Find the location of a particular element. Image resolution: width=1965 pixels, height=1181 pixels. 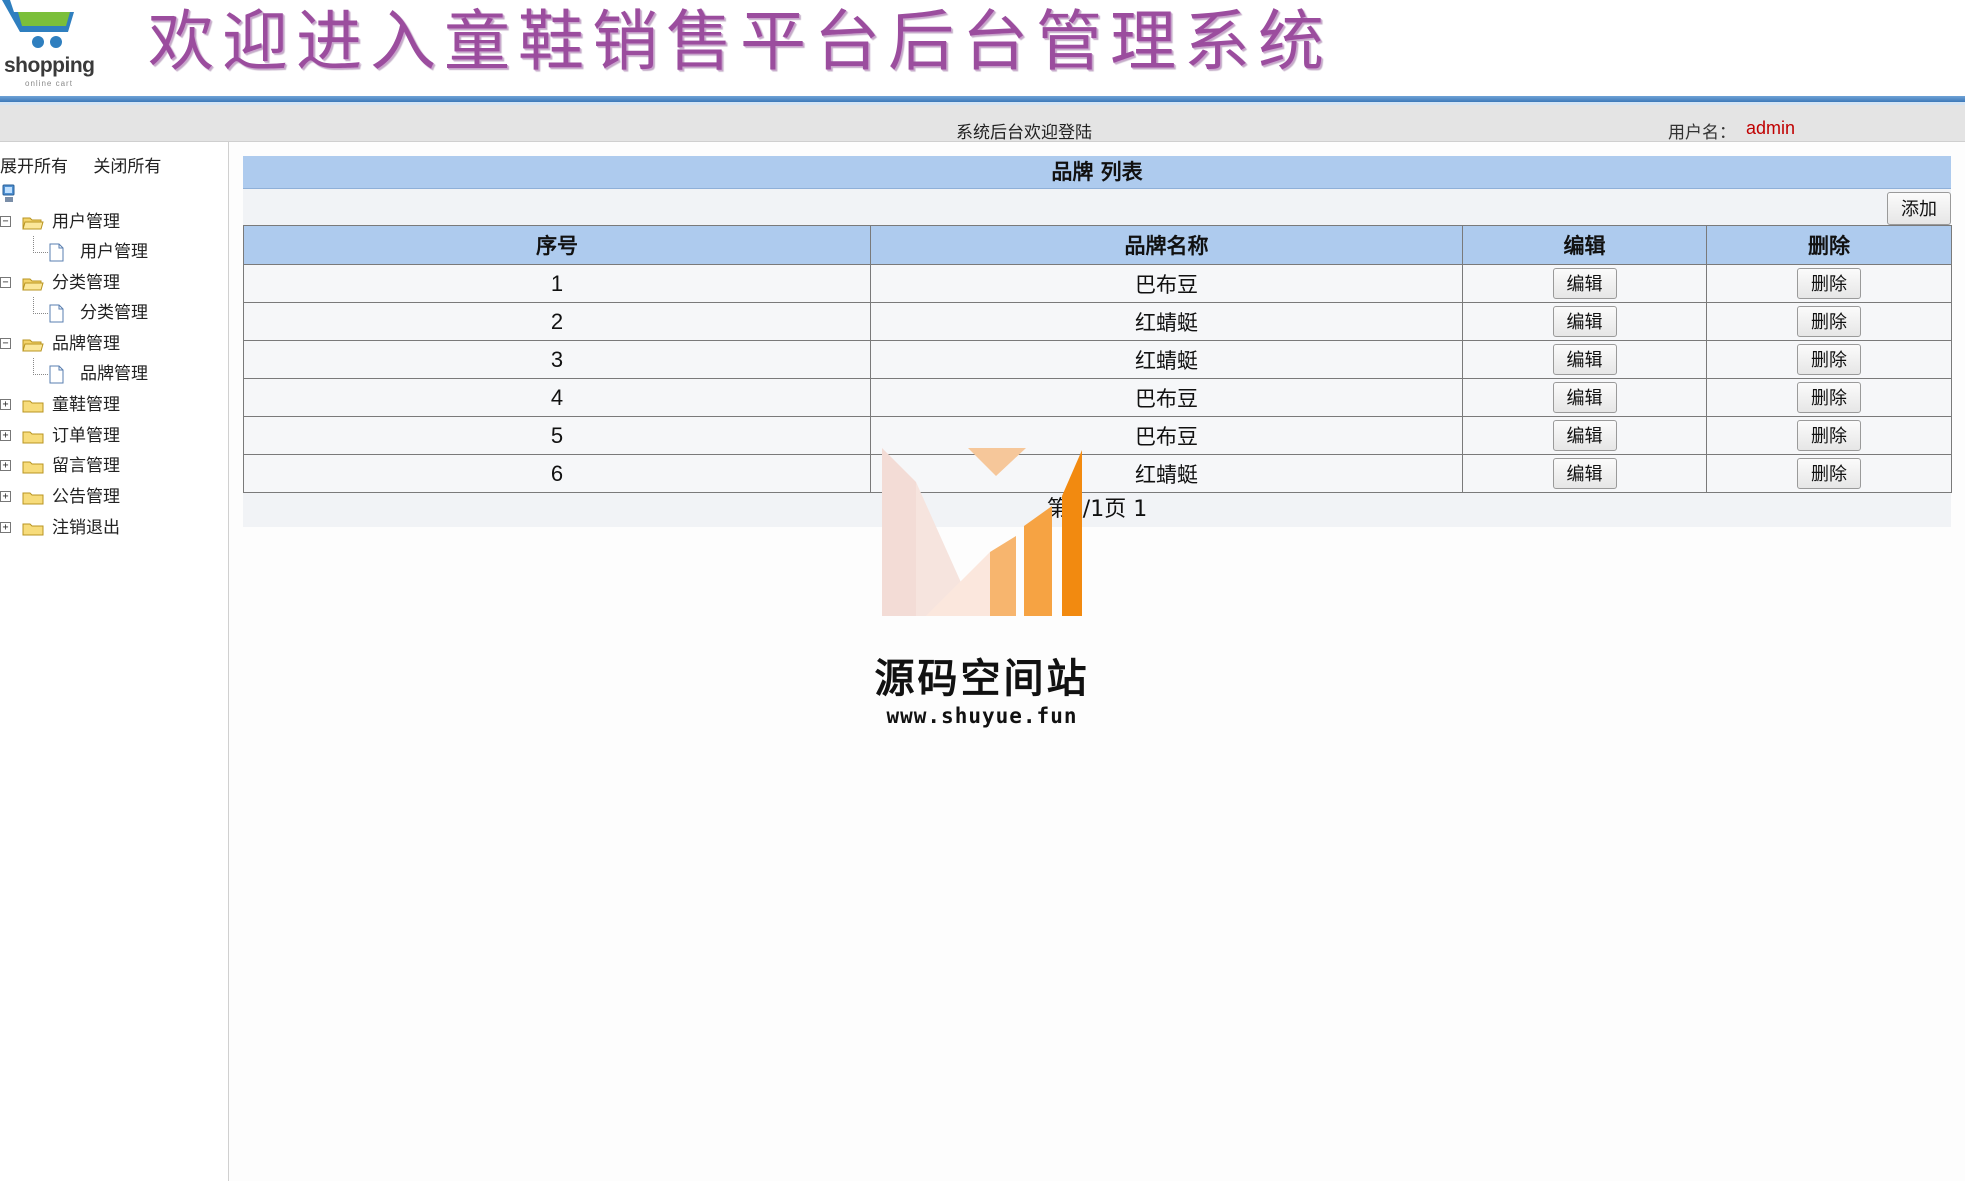

sidebar-item-brand-management: − 品牌管理 is located at coordinates (110, 344).